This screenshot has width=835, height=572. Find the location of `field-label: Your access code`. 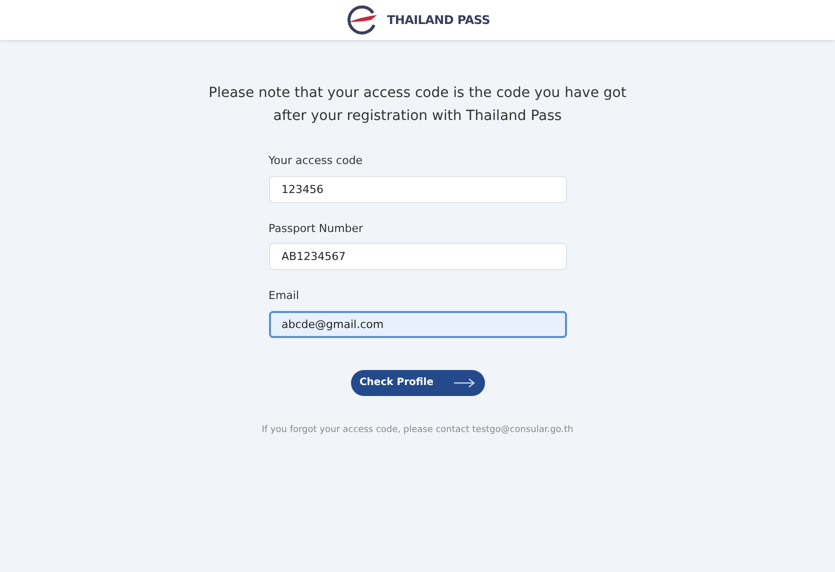

field-label: Your access code is located at coordinates (316, 161).